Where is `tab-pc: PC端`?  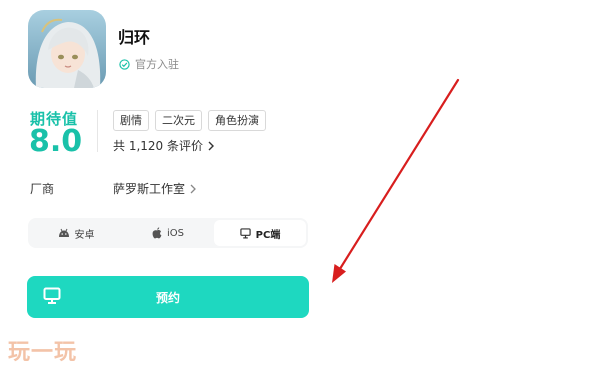 tab-pc: PC端 is located at coordinates (260, 233).